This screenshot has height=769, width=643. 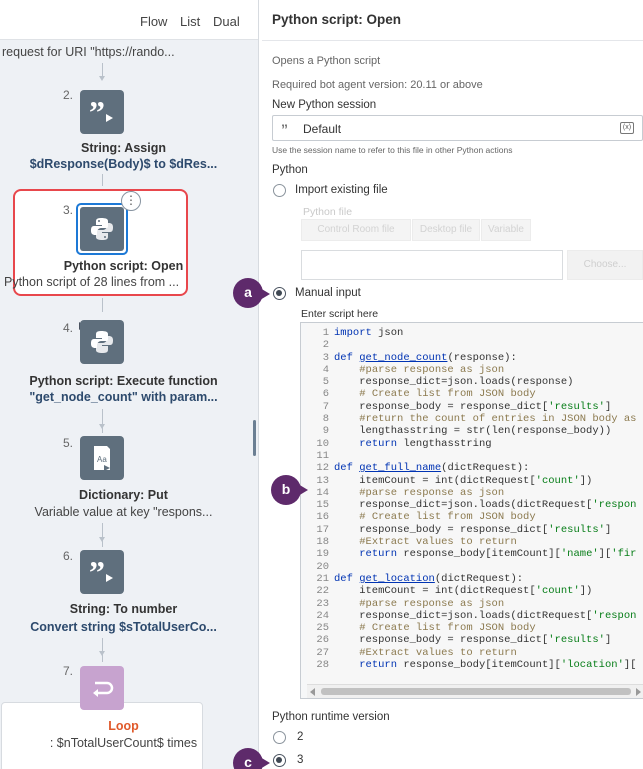 What do you see at coordinates (475, 345) in the screenshot?
I see `code-line: 2` at bounding box center [475, 345].